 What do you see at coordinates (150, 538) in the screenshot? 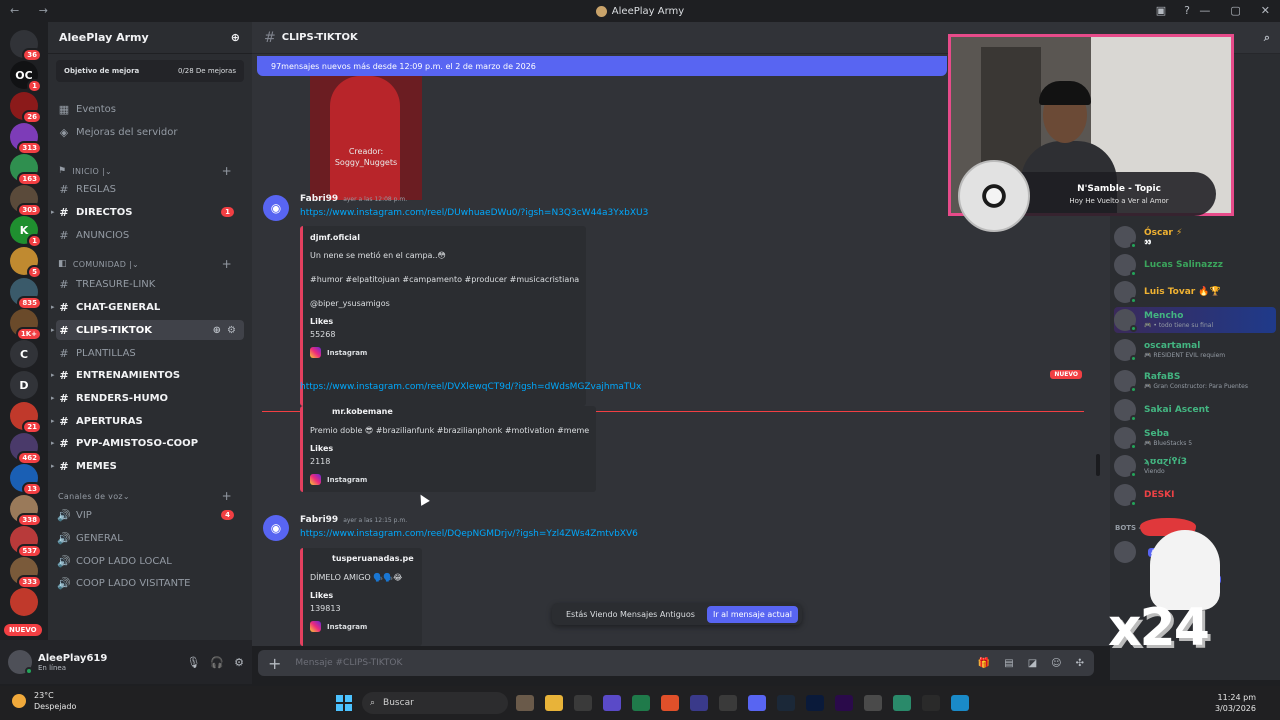
I see `sidebar-item: 🔊 GENERAL` at bounding box center [150, 538].